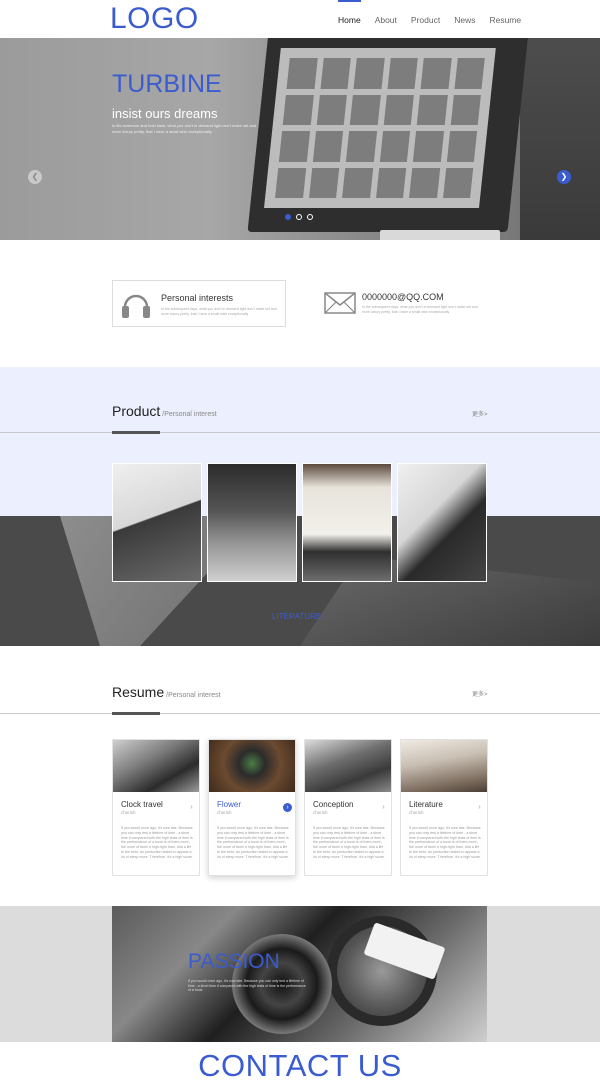  Describe the element at coordinates (333, 804) in the screenshot. I see `card-title: Conception` at that location.